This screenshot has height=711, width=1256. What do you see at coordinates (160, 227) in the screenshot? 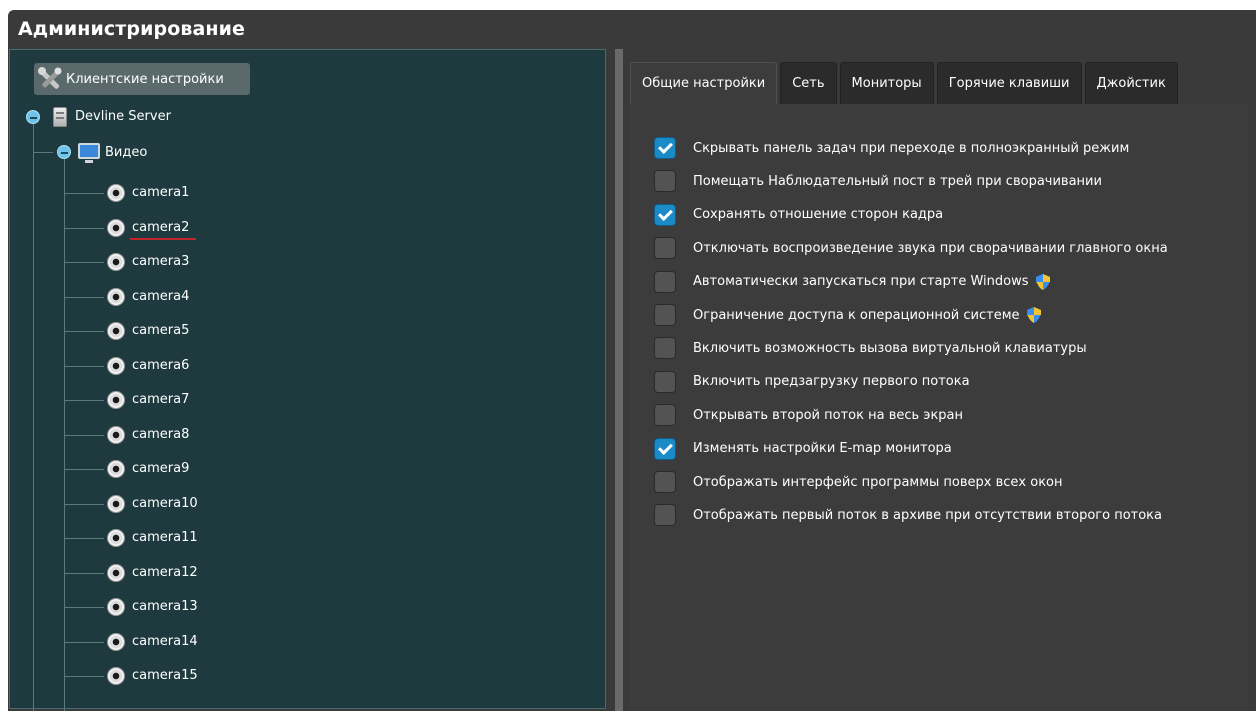
I see `tree-item-camera: camera2` at bounding box center [160, 227].